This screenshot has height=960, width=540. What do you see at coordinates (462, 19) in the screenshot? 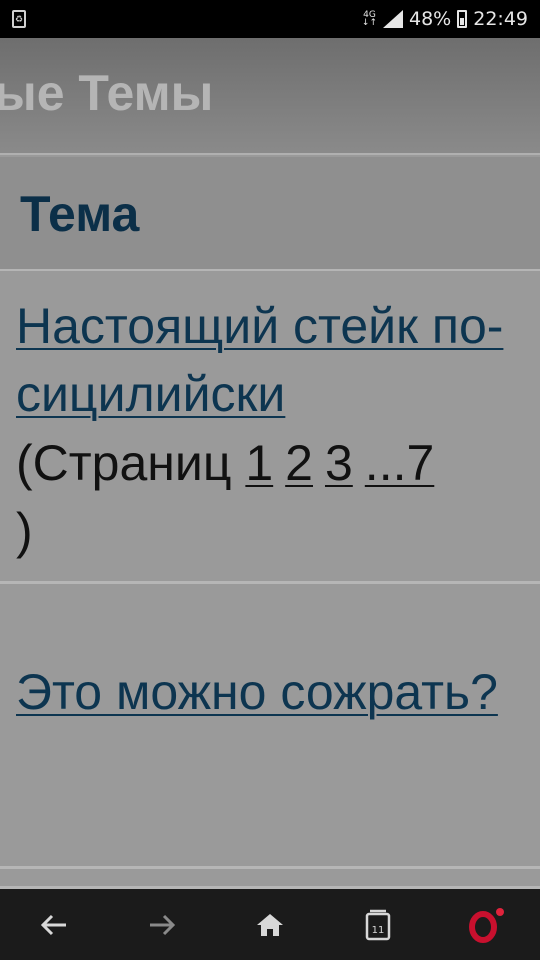
I see `battery-icon` at bounding box center [462, 19].